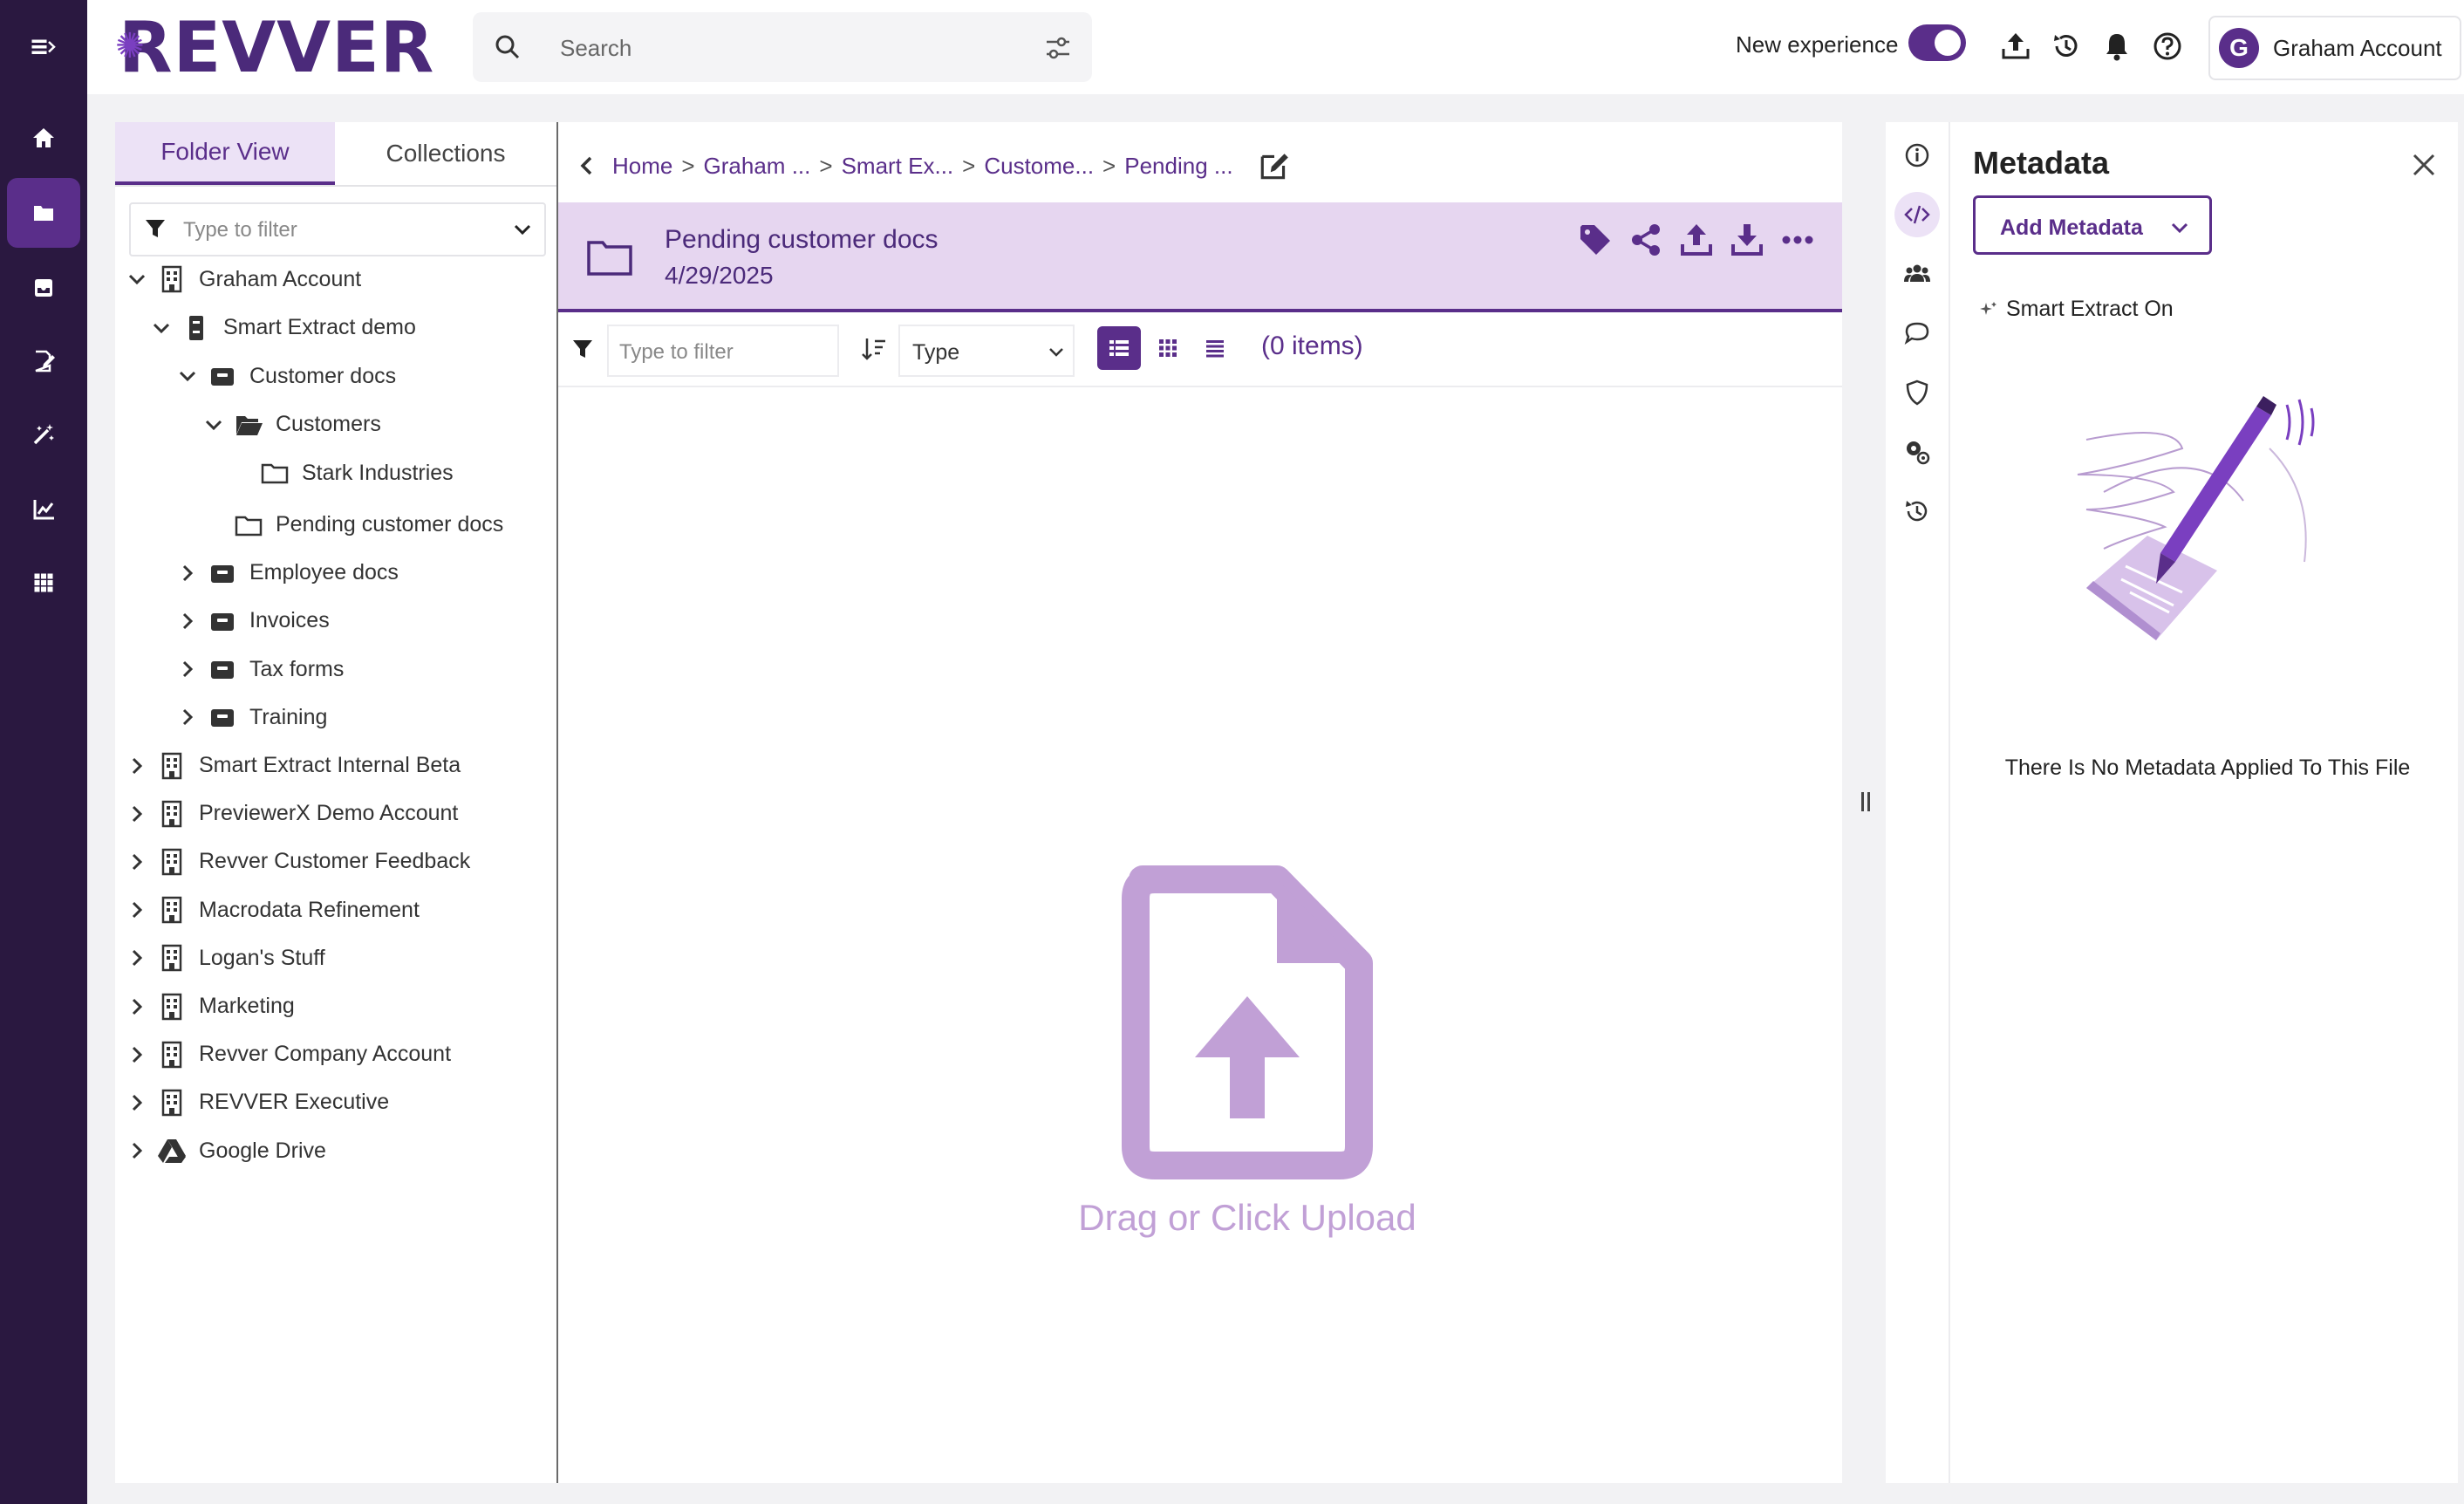  What do you see at coordinates (260, 669) in the screenshot?
I see `tree-node: Tax forms` at bounding box center [260, 669].